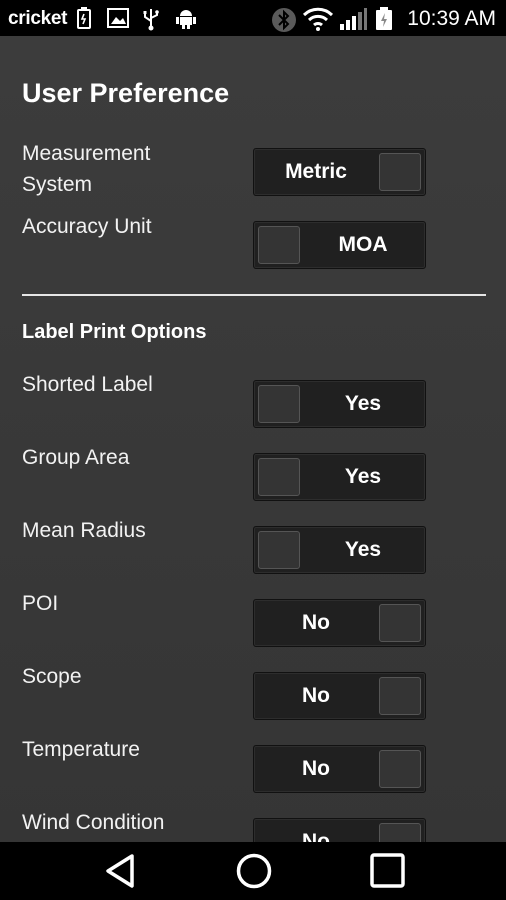 The image size is (506, 900). Describe the element at coordinates (86, 169) in the screenshot. I see `measurement-system-label: Measurement System` at that location.